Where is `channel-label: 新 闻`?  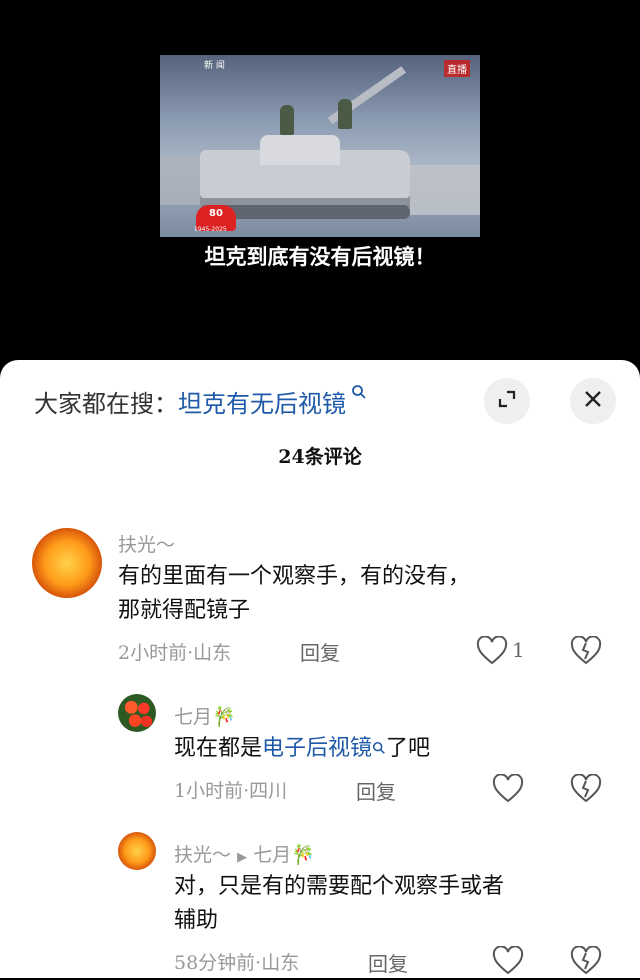
channel-label: 新 闻 is located at coordinates (214, 66).